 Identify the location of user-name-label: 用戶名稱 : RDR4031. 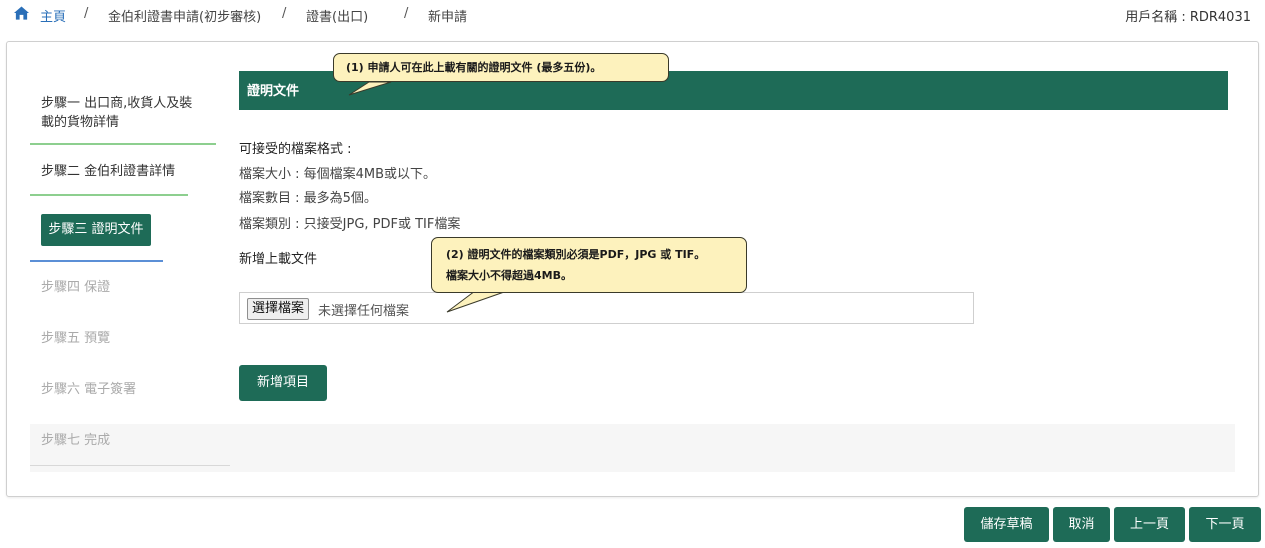
(1188, 17).